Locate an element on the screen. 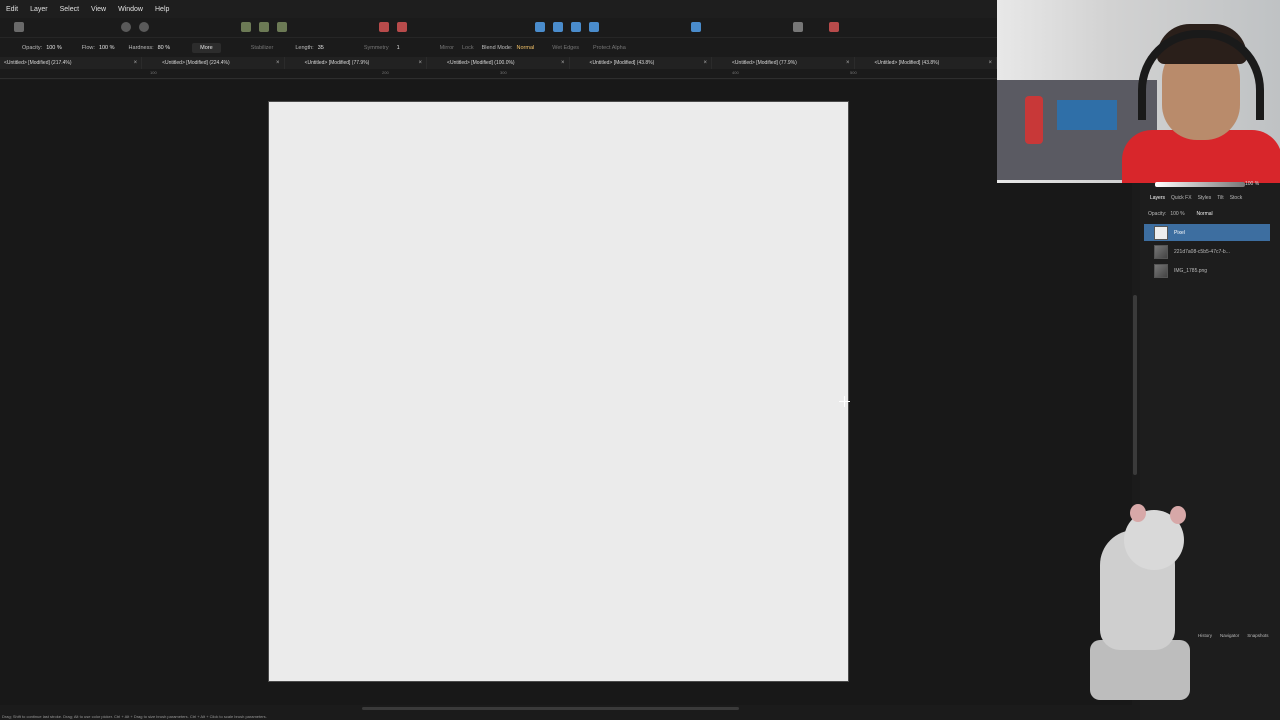  panel-tabs: Layers Quick FX Styles Tilt Stock is located at coordinates (1212, 200).